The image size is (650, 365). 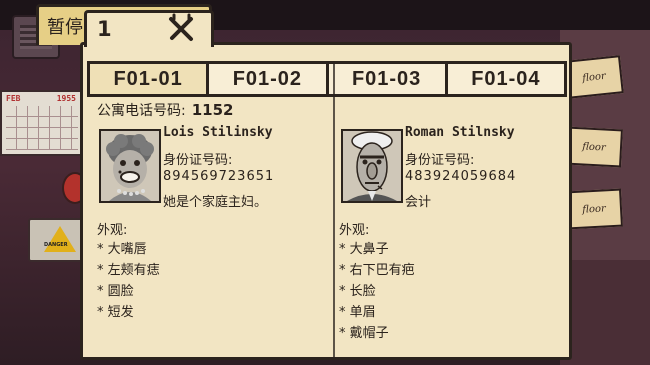 What do you see at coordinates (65, 27) in the screenshot?
I see `pause-label: 暂停` at bounding box center [65, 27].